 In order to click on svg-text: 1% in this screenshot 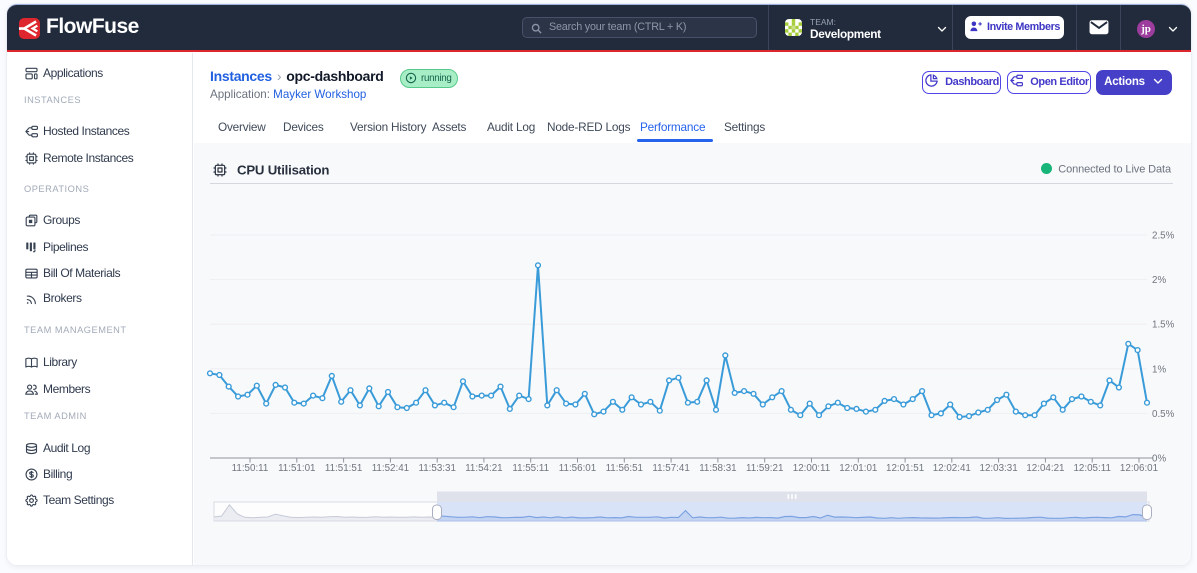, I will do `click(1159, 369)`.